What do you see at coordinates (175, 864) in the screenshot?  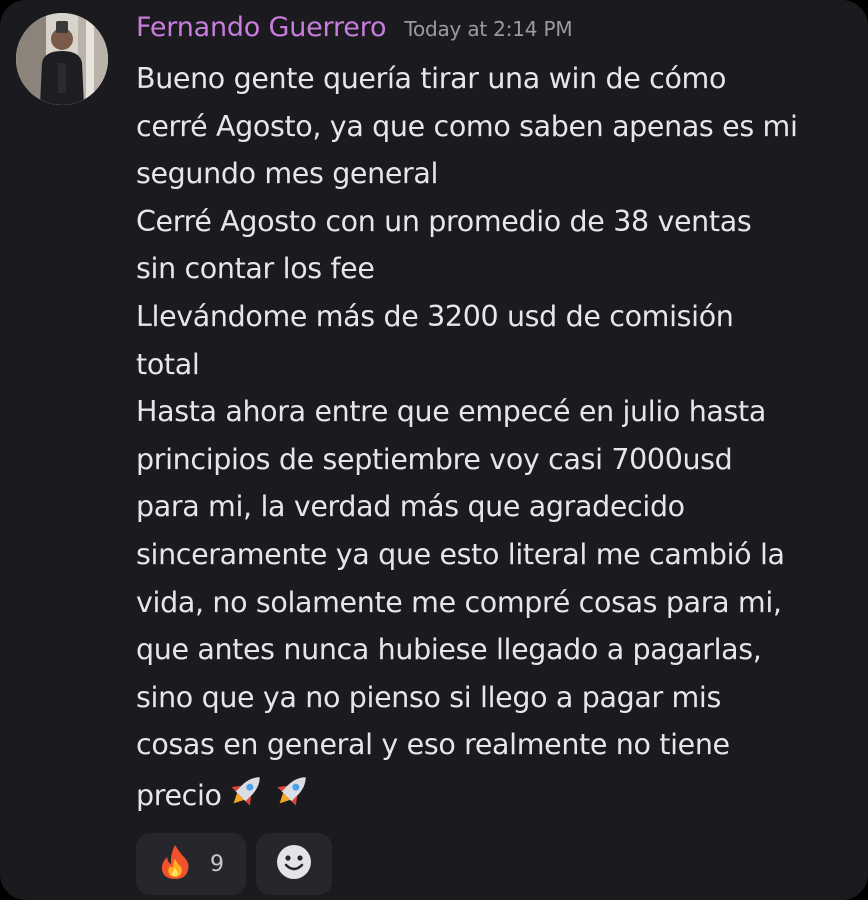 I see `fire-icon` at bounding box center [175, 864].